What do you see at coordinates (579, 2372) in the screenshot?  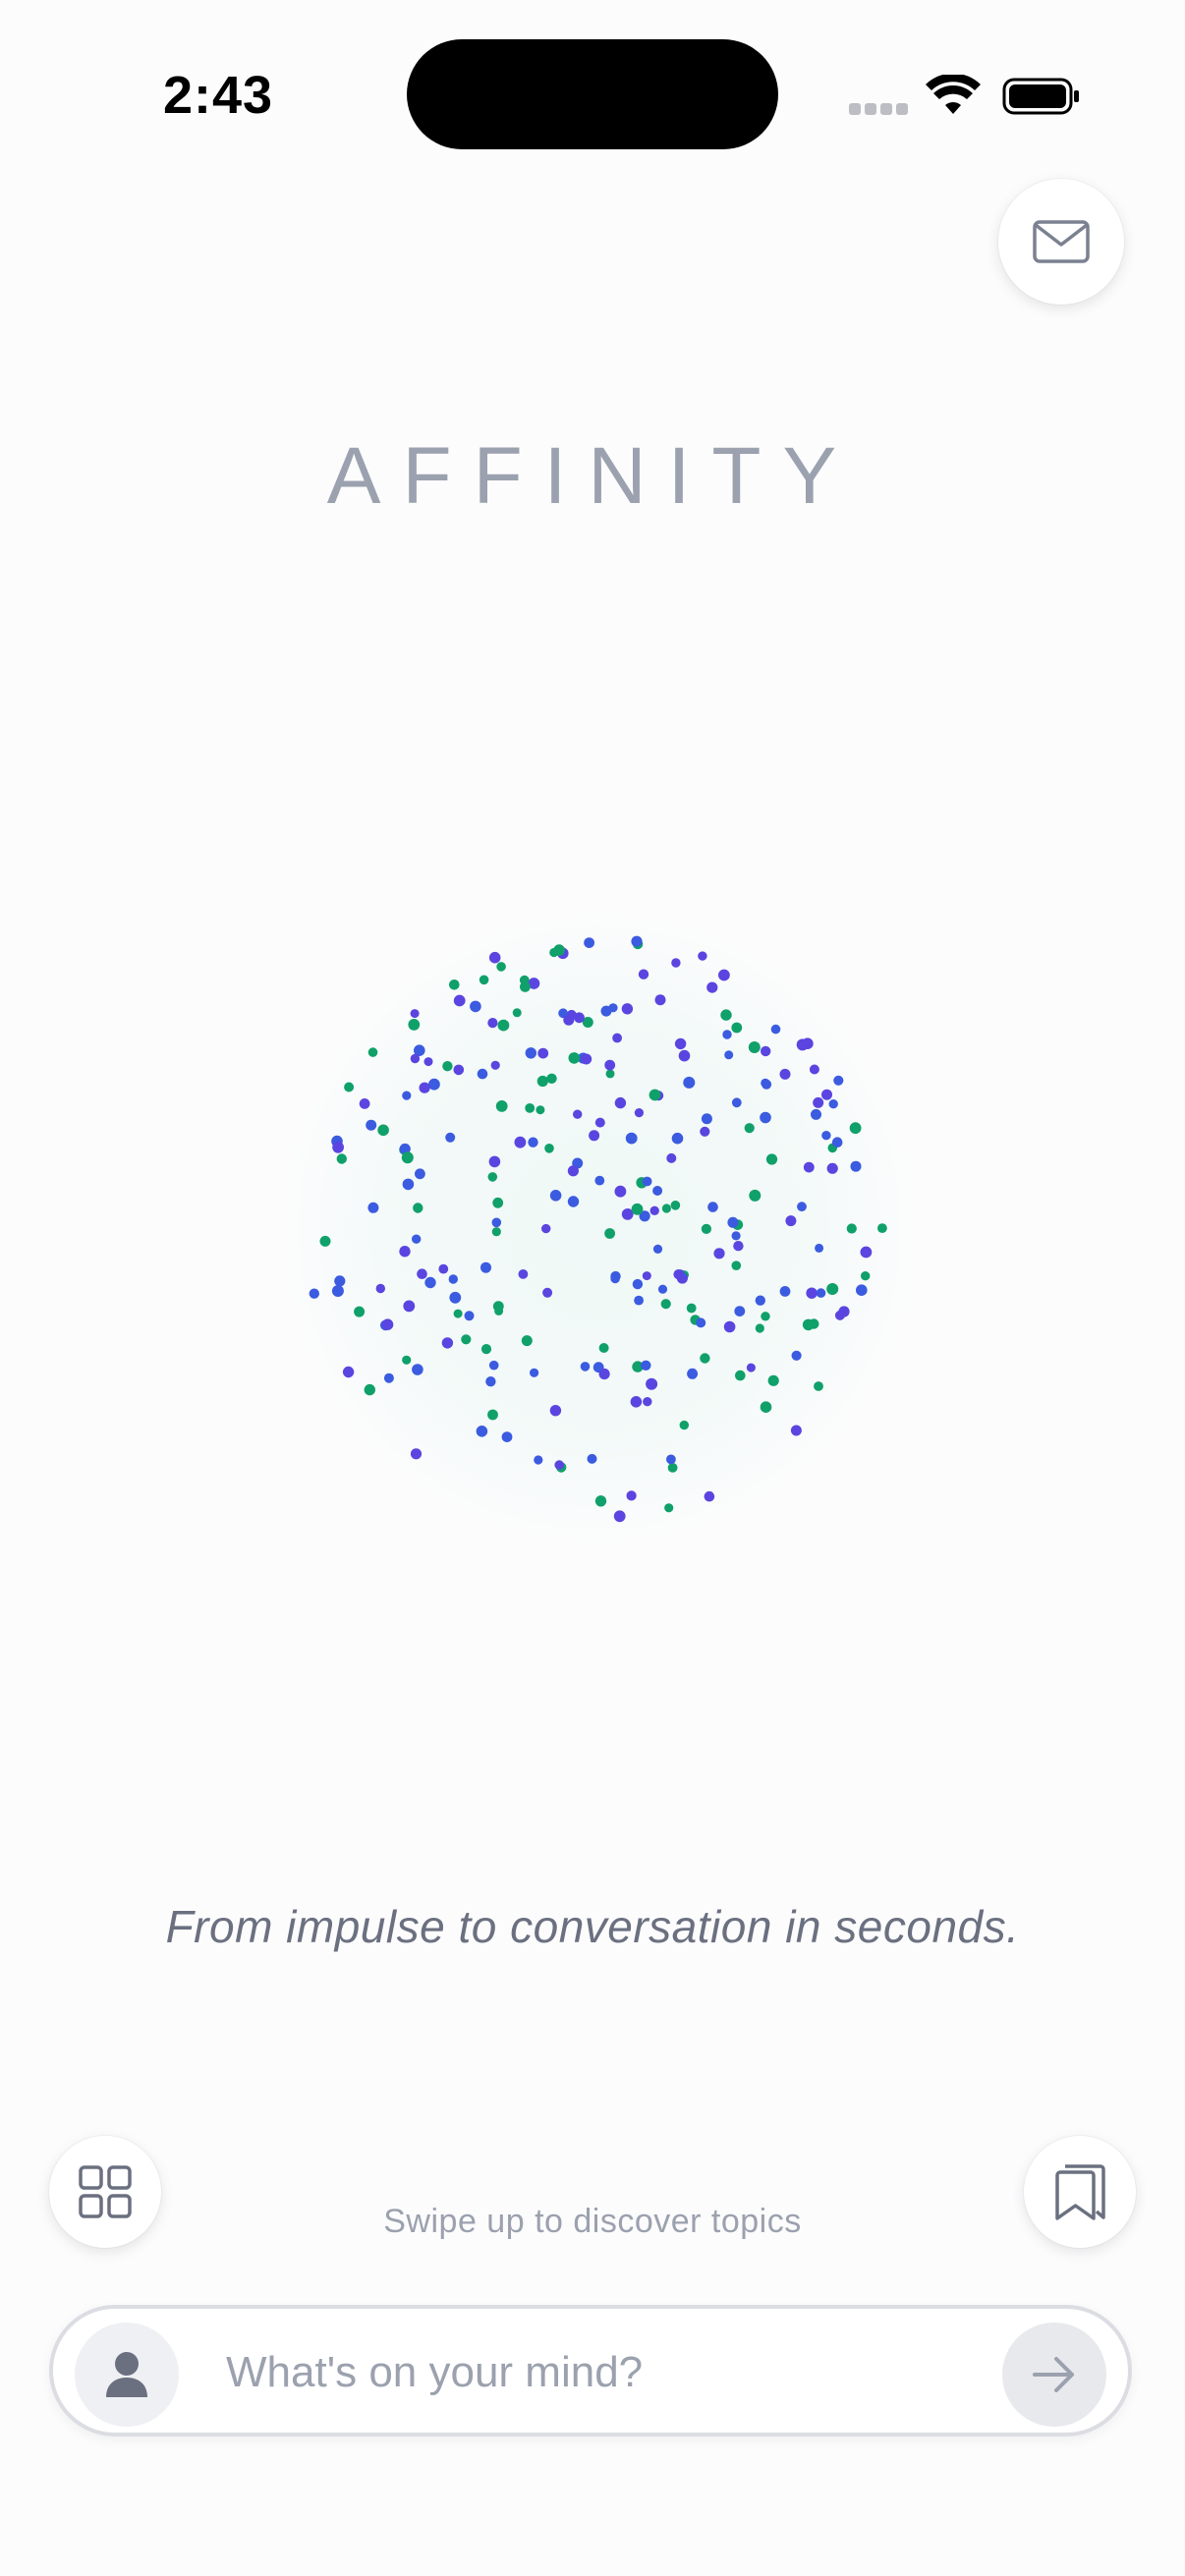 I see `prompt-input` at bounding box center [579, 2372].